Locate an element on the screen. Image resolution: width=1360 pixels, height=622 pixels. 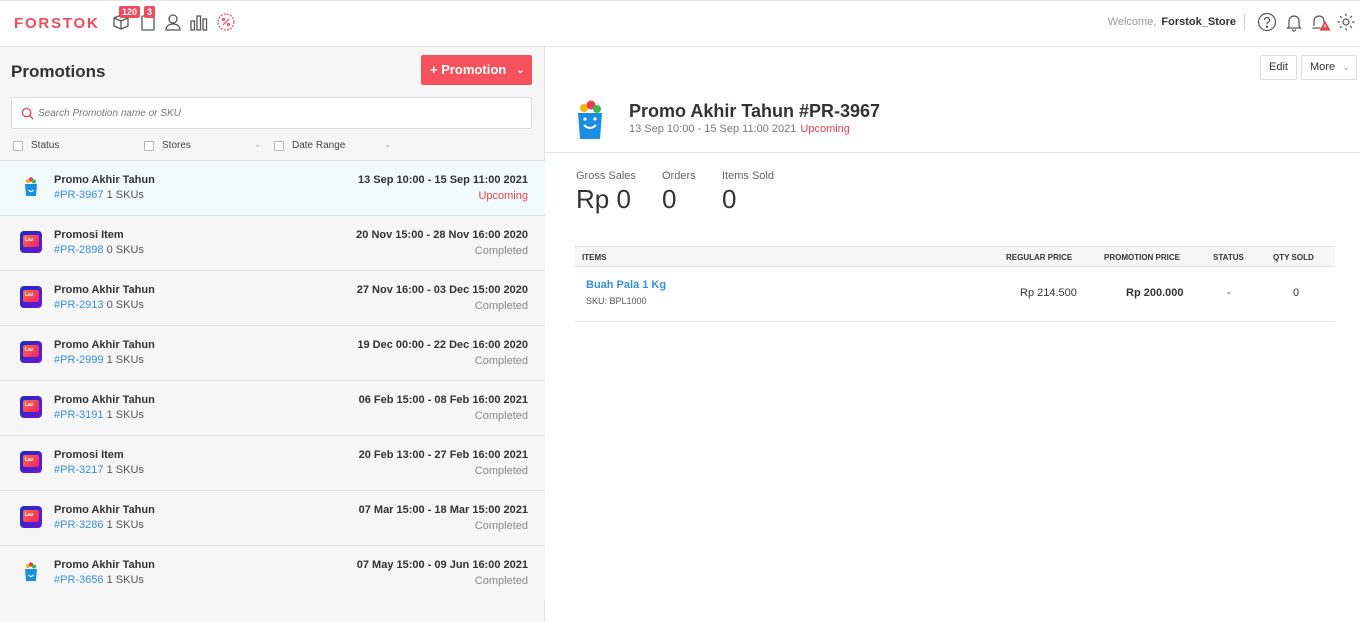
document-icon: 3 is located at coordinates (148, 19).